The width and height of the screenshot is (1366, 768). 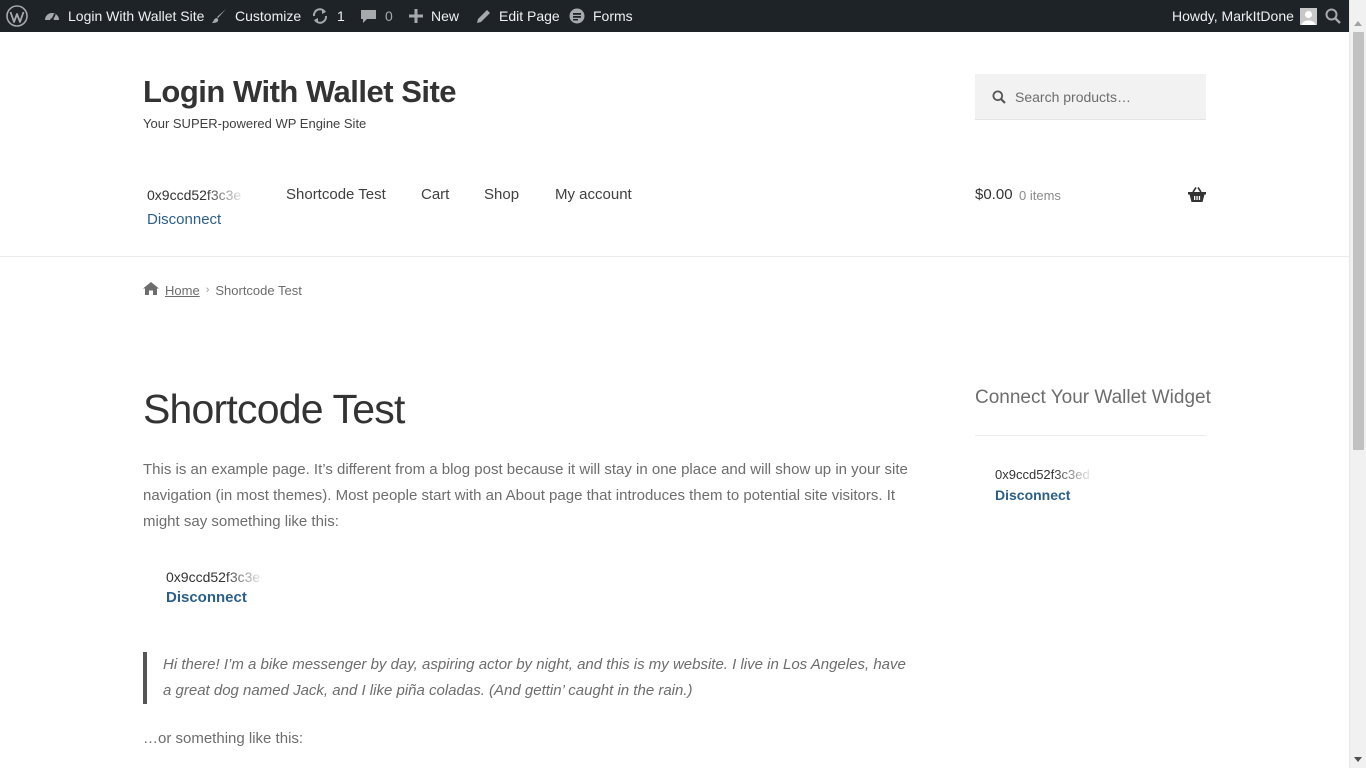 I want to click on admin-bar-new-label: New, so click(x=445, y=16).